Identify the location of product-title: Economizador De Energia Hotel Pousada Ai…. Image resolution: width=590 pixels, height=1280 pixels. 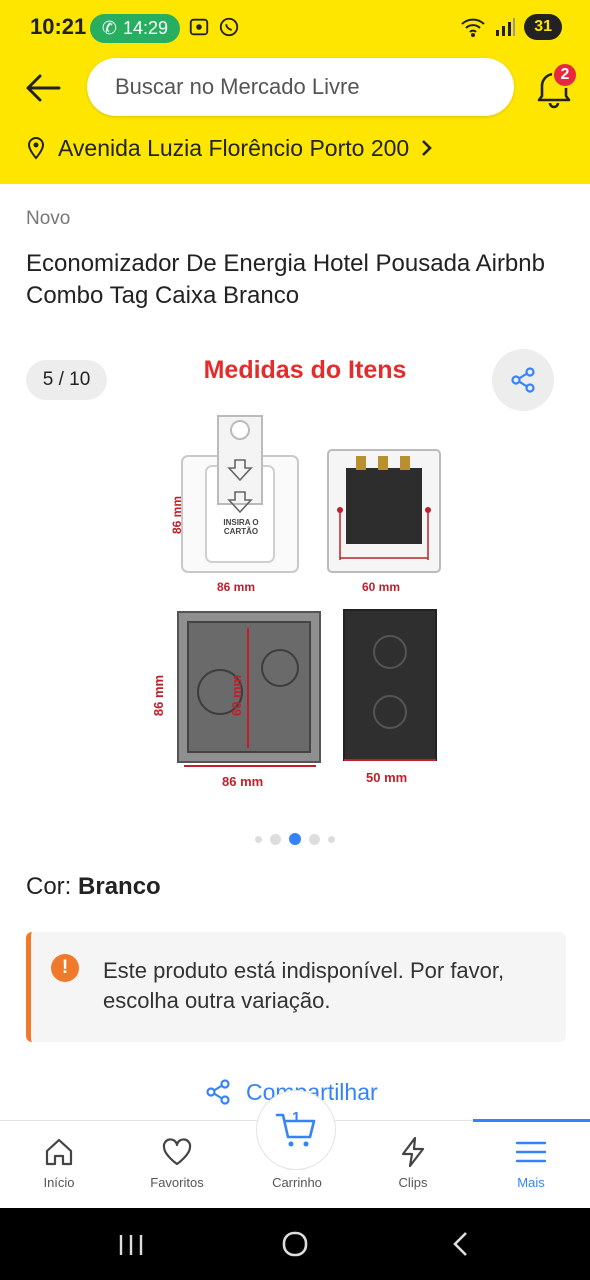
(285, 279).